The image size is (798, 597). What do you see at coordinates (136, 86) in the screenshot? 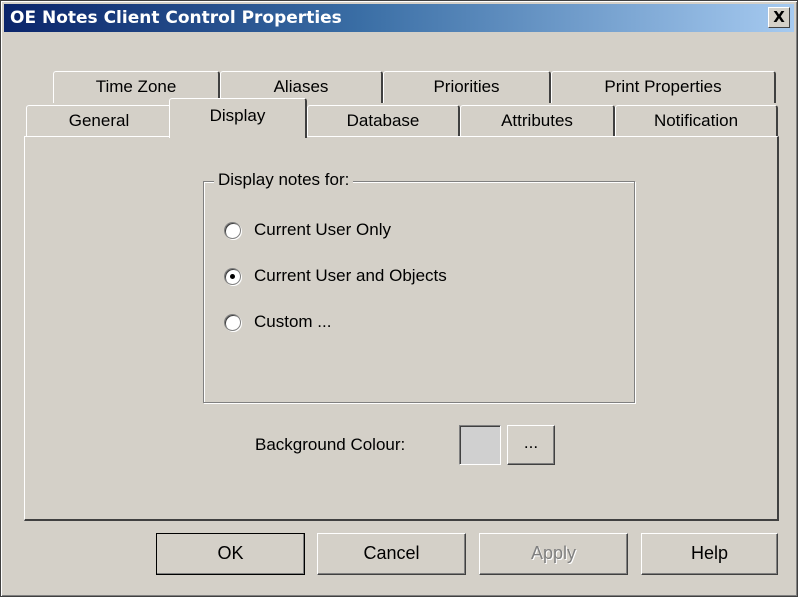
I see `tab-label: Time Zone` at bounding box center [136, 86].